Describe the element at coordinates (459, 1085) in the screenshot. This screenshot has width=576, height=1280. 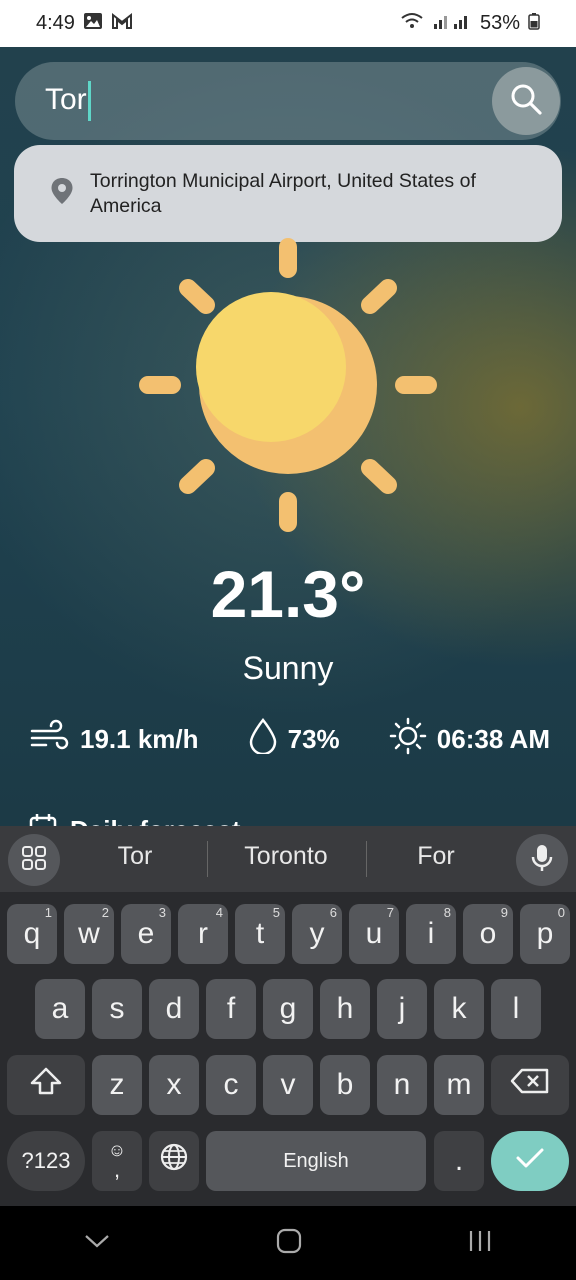
I see `key-m: m` at that location.